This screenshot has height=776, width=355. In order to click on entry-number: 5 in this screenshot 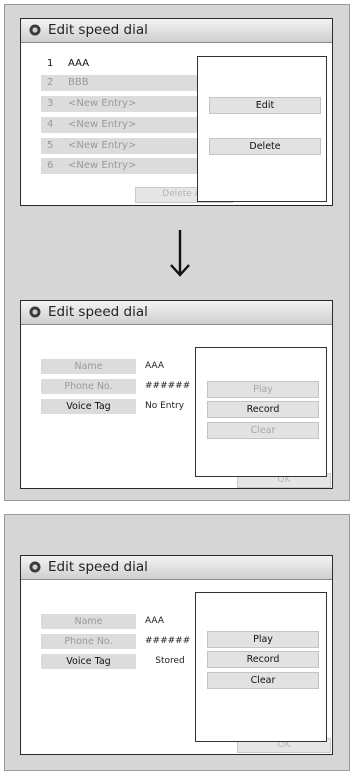, I will do `click(50, 145)`.